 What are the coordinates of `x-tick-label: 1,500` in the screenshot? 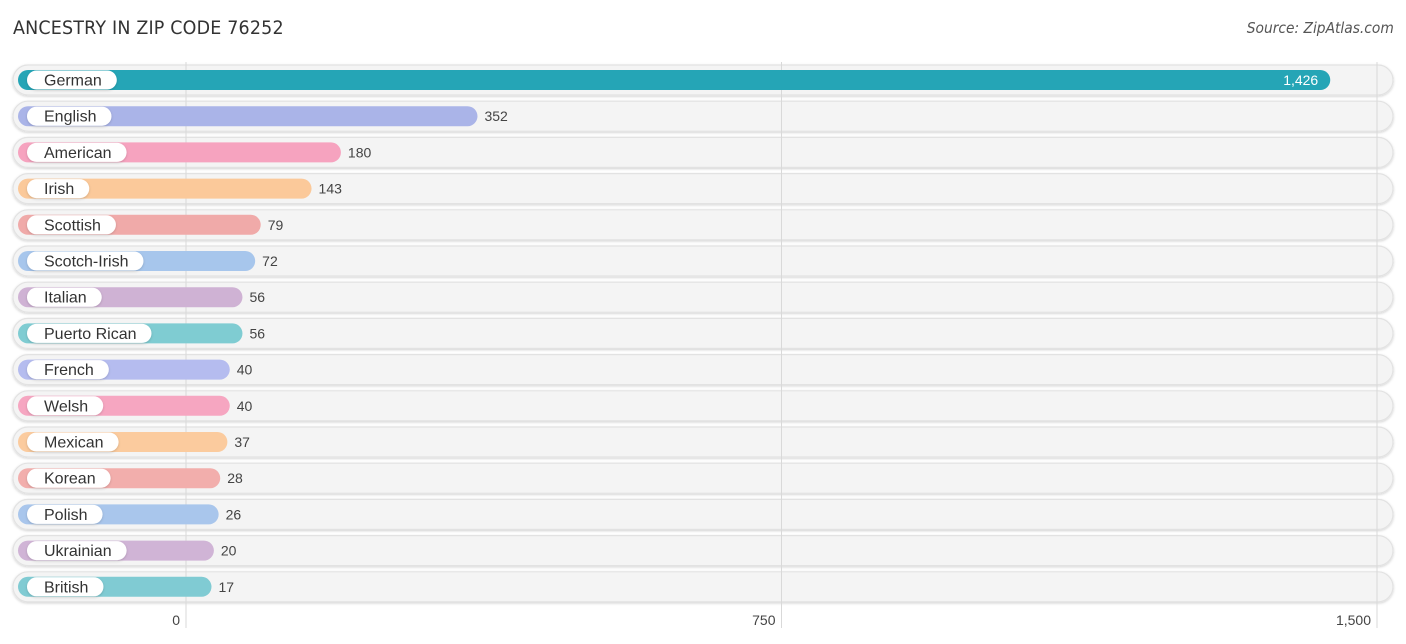 It's located at (1353, 620).